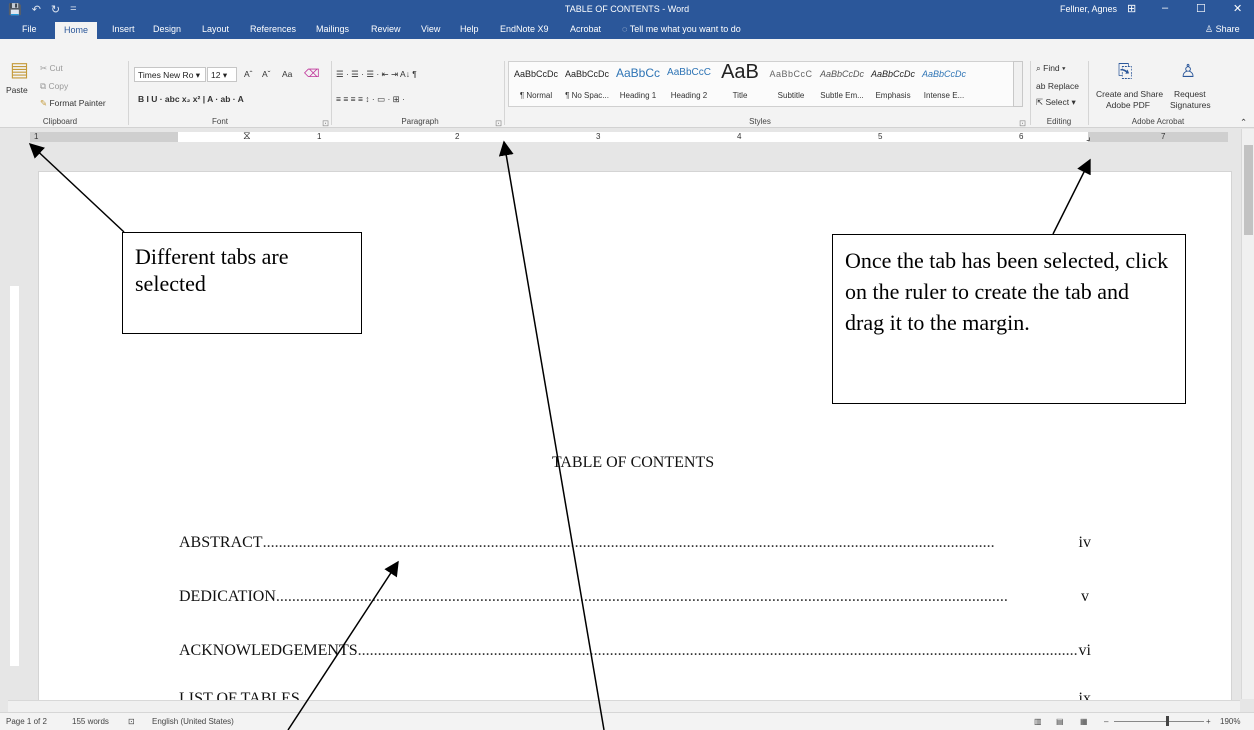  Describe the element at coordinates (1056, 102) in the screenshot. I see `select-button: ⇱ Select ▾` at that location.